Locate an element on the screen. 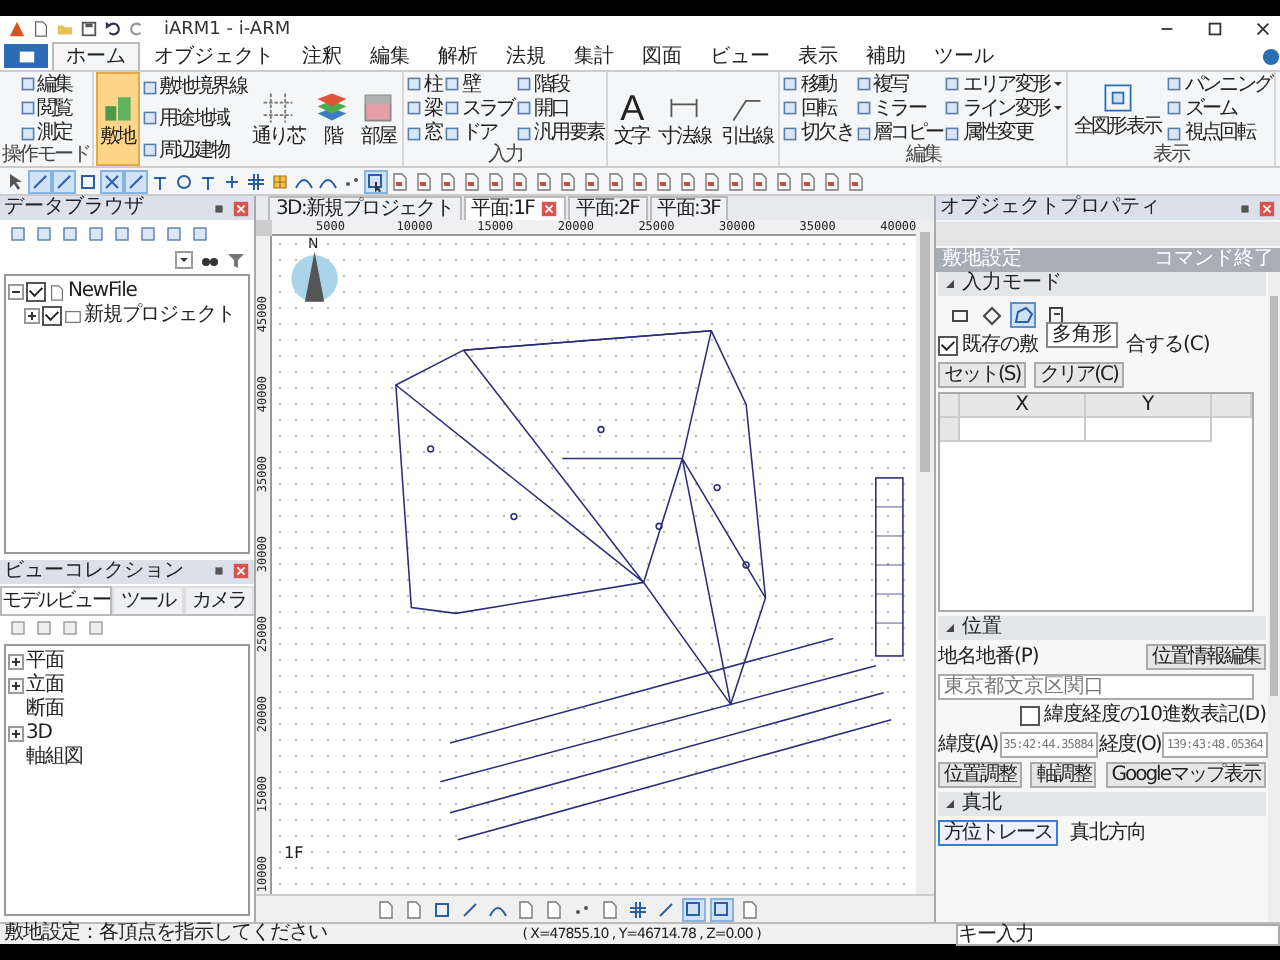 The width and height of the screenshot is (1280, 960). edit-location-button: 位置情報編集 is located at coordinates (1206, 657).